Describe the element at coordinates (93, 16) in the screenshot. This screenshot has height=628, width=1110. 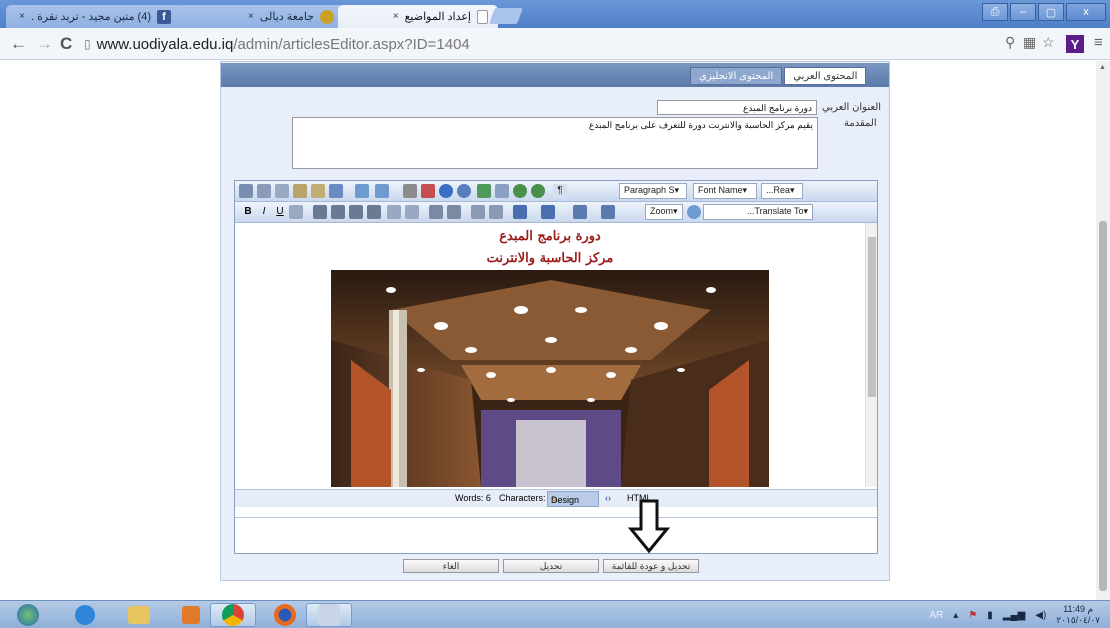
I see `tab-facebook: f (4) متين مجيد - تريد نقرة .. التعب ×` at that location.